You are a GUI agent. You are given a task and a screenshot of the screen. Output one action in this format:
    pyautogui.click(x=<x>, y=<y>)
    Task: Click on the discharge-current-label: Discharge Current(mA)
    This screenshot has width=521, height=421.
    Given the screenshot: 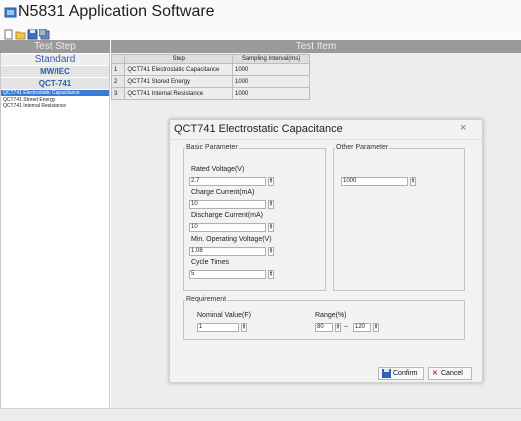 What is the action you would take?
    pyautogui.click(x=227, y=215)
    